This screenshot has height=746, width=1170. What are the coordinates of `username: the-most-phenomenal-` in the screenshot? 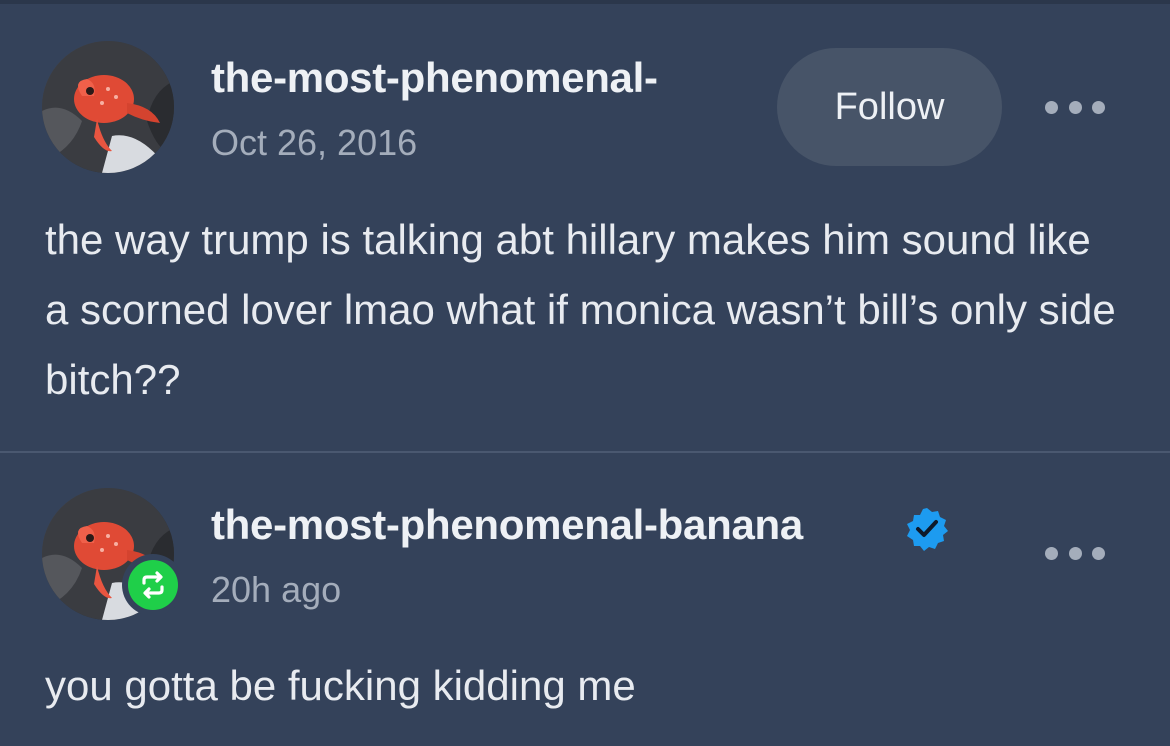 It's located at (434, 78).